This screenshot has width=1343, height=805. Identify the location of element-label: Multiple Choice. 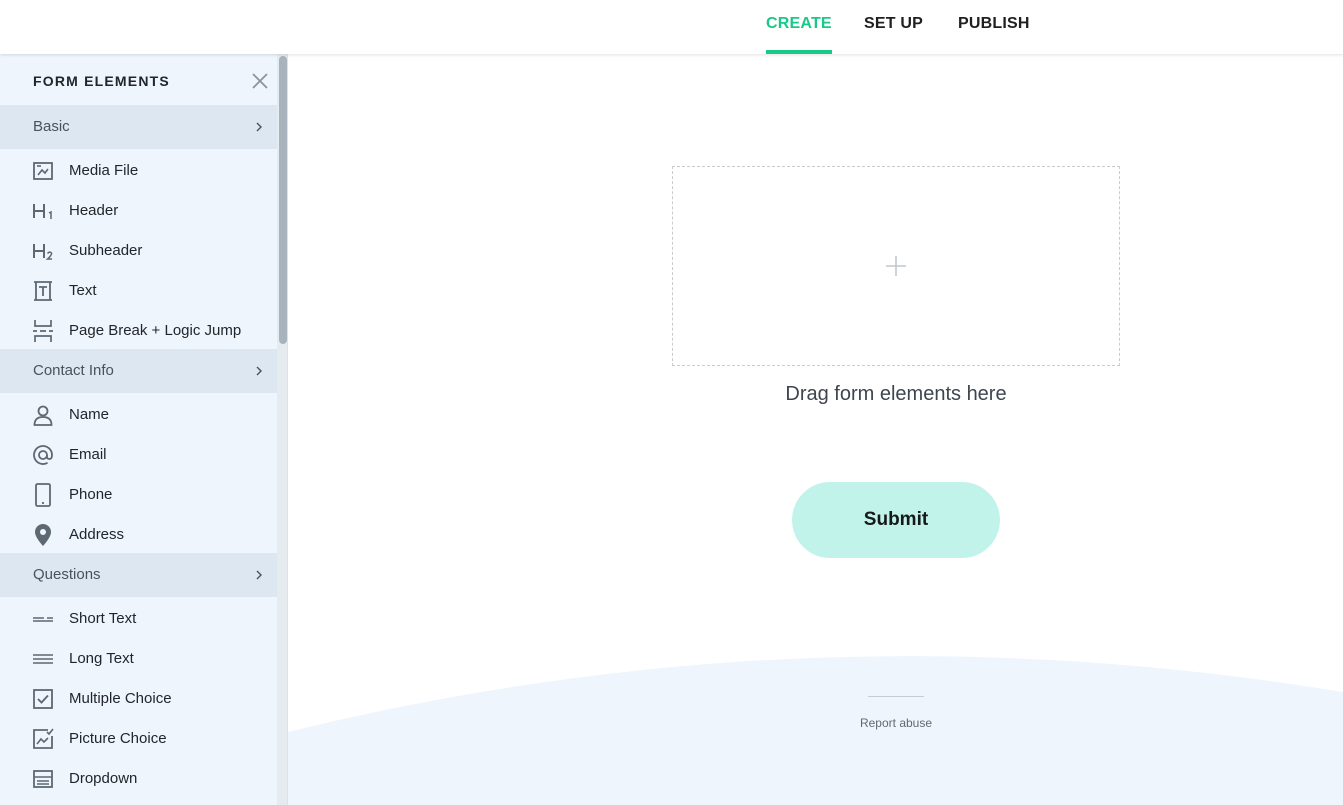
(120, 698).